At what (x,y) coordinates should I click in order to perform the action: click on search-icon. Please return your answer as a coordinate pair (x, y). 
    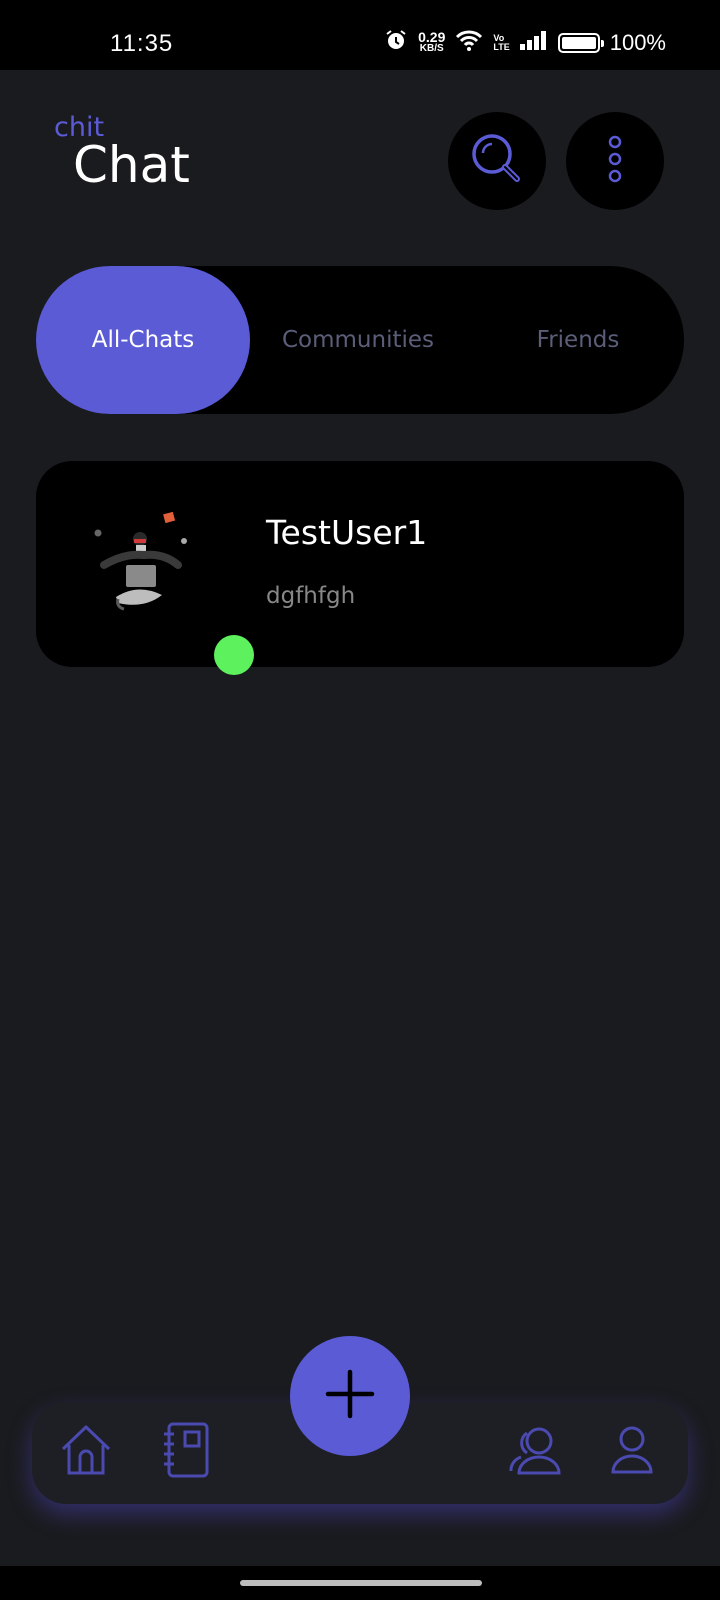
    Looking at the image, I should click on (497, 161).